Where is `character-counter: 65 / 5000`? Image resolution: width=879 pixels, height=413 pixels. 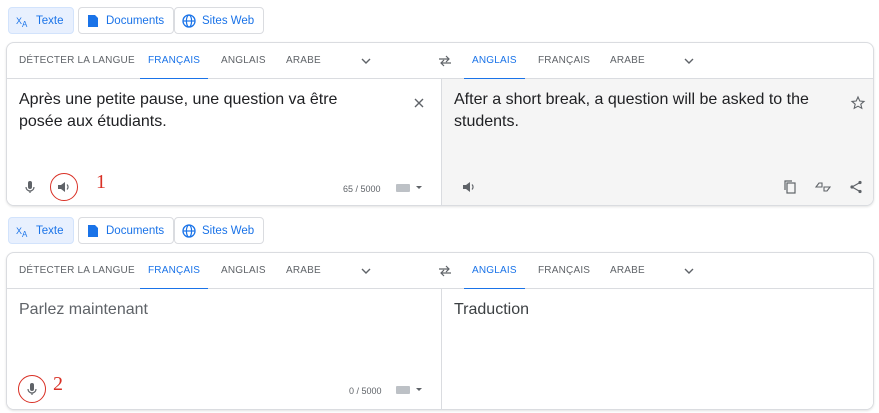 character-counter: 65 / 5000 is located at coordinates (362, 189).